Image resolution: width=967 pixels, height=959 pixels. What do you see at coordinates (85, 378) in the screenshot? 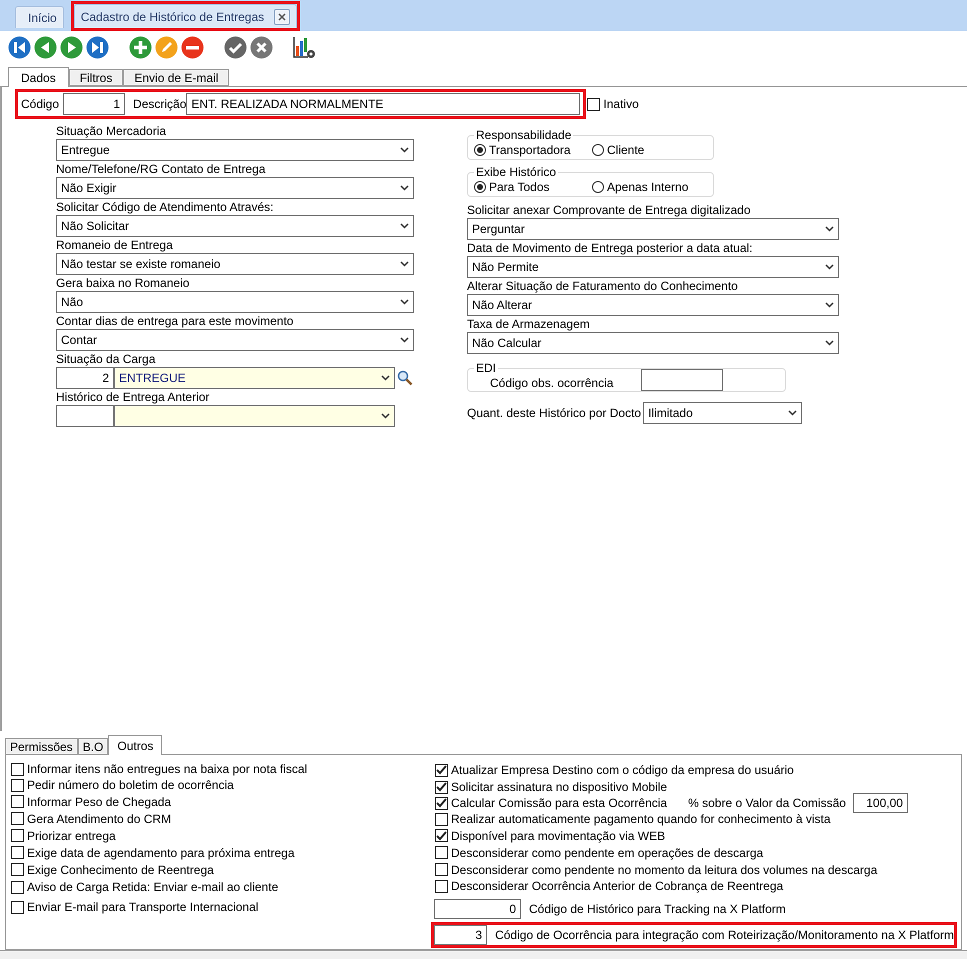
I see `input-field: 2` at bounding box center [85, 378].